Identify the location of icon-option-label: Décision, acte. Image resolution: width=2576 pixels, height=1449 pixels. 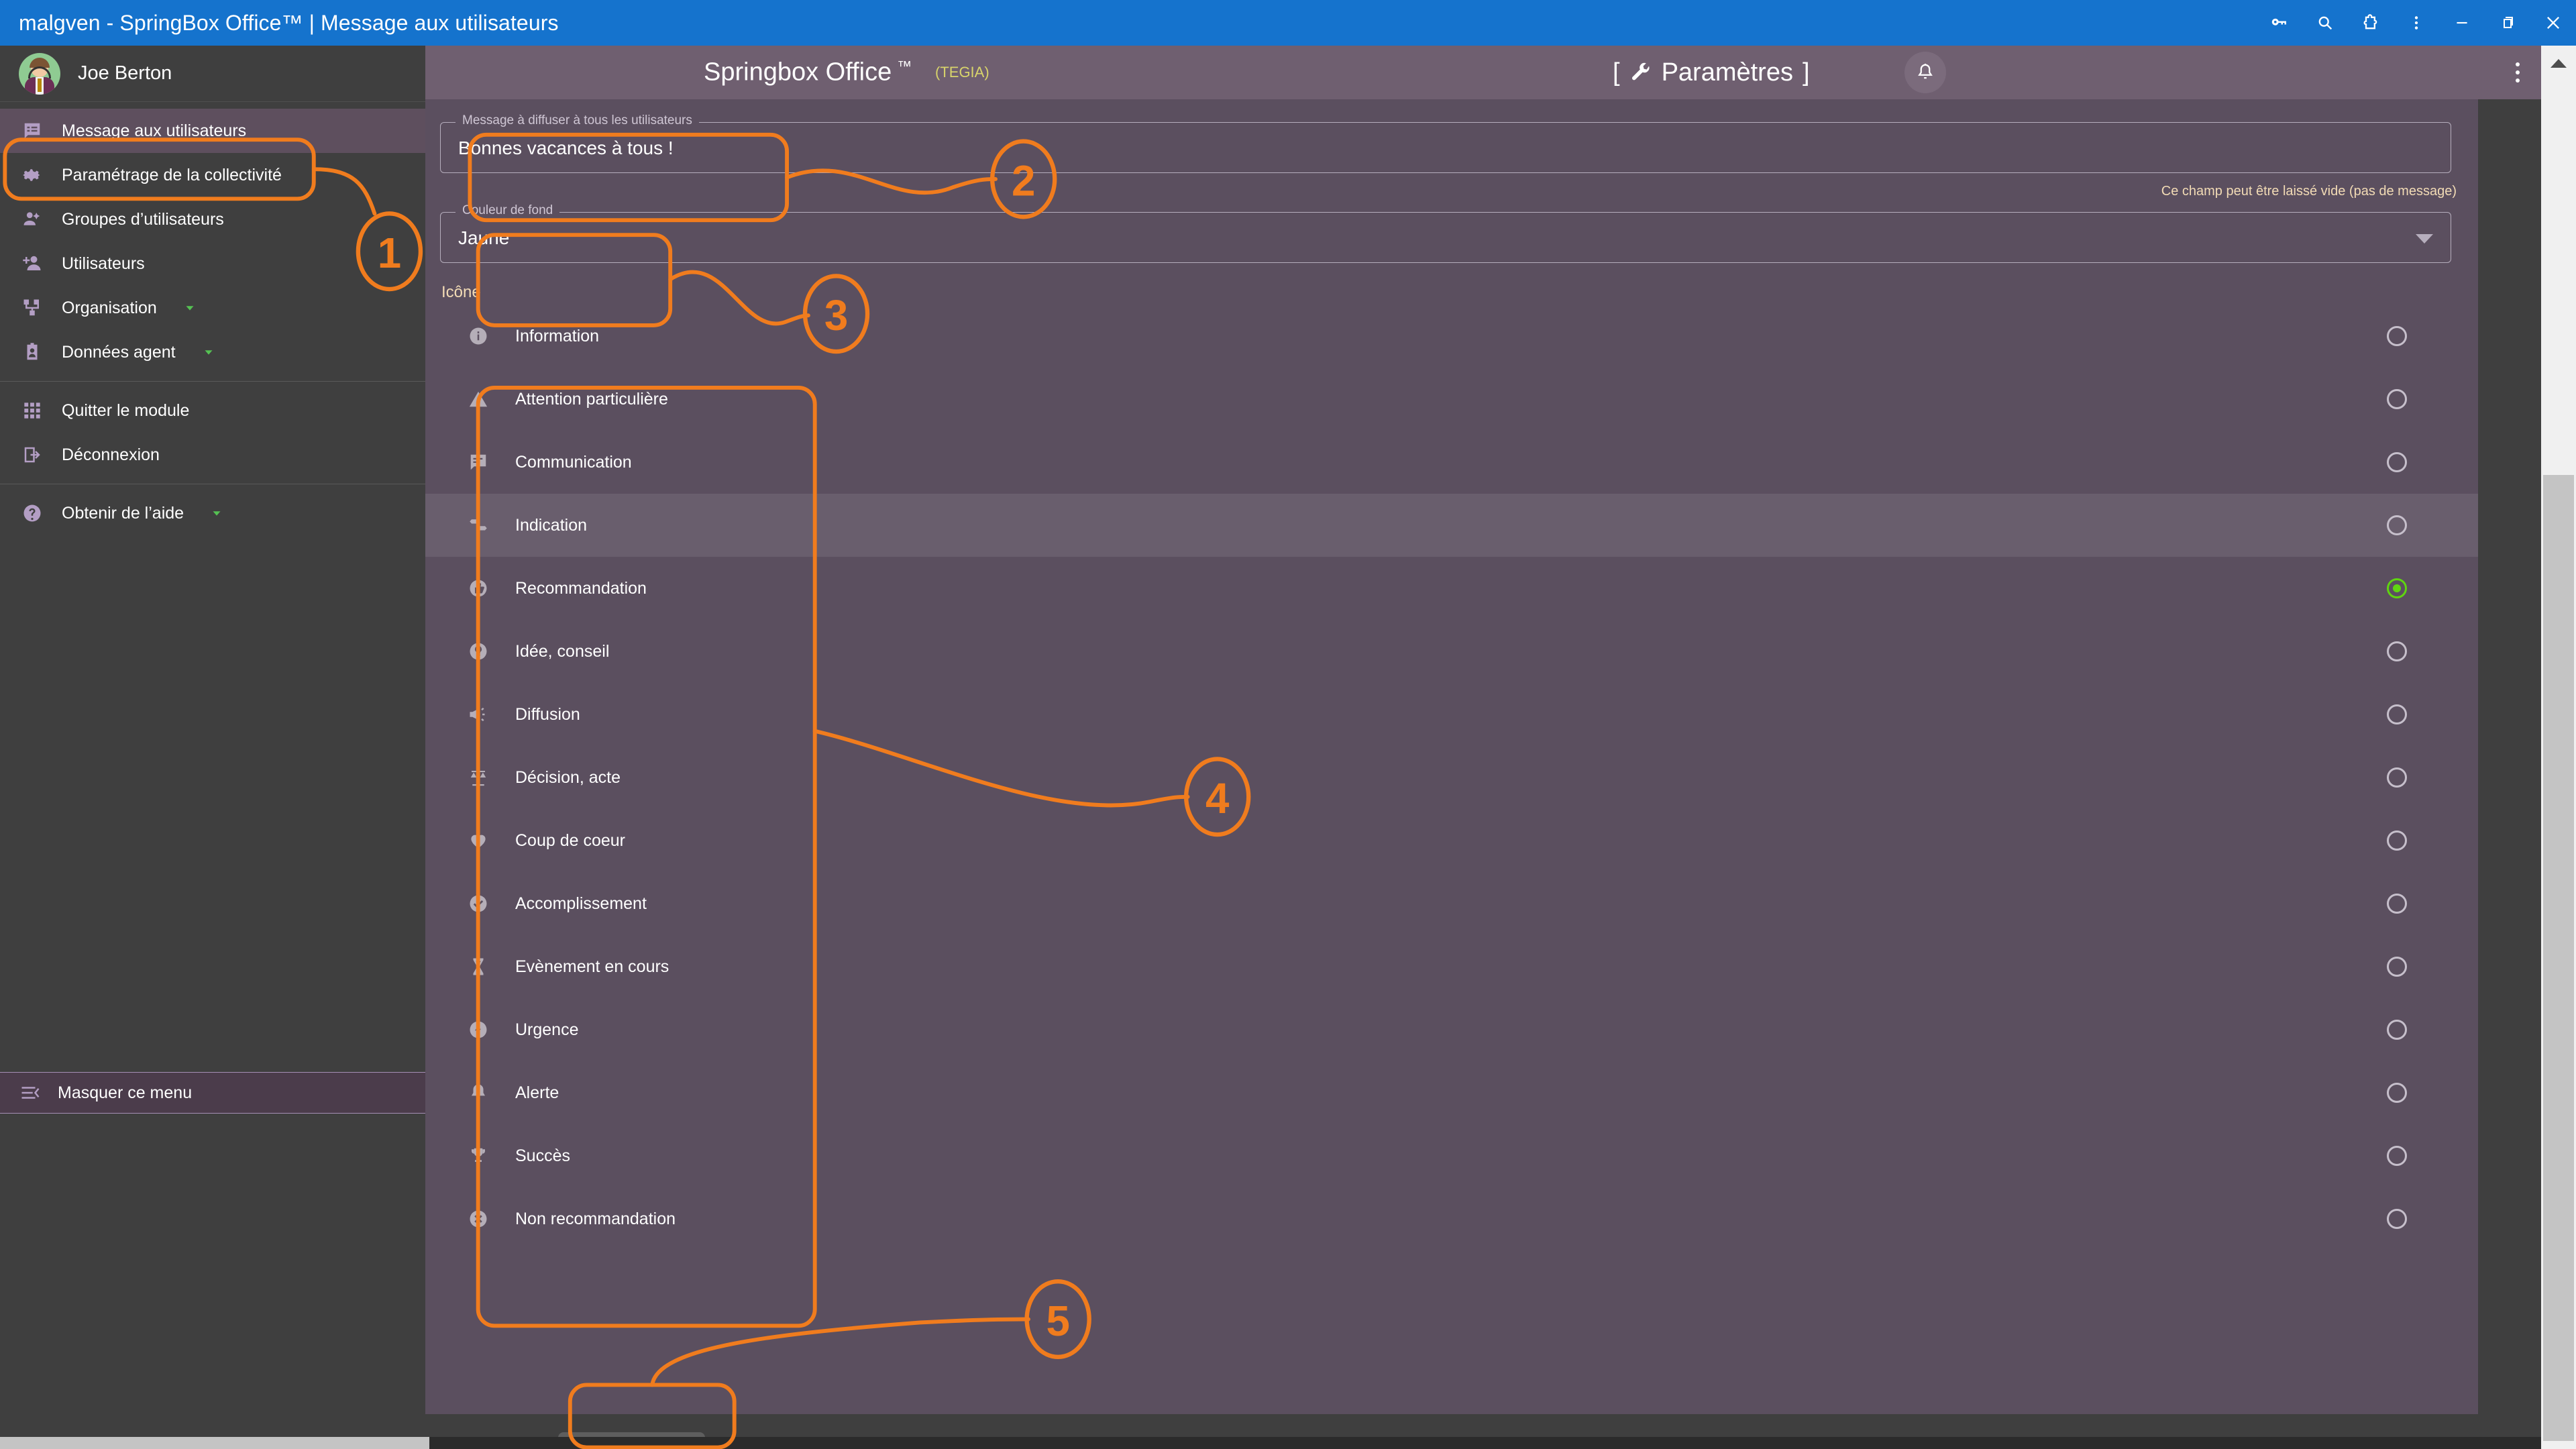
(568, 777).